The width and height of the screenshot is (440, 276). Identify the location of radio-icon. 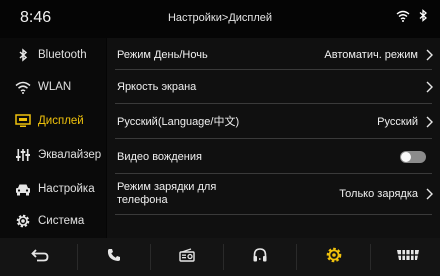
(187, 257).